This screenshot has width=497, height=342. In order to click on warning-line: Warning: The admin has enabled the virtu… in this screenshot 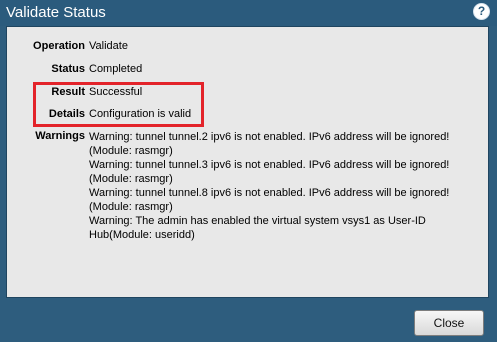, I will do `click(257, 221)`.